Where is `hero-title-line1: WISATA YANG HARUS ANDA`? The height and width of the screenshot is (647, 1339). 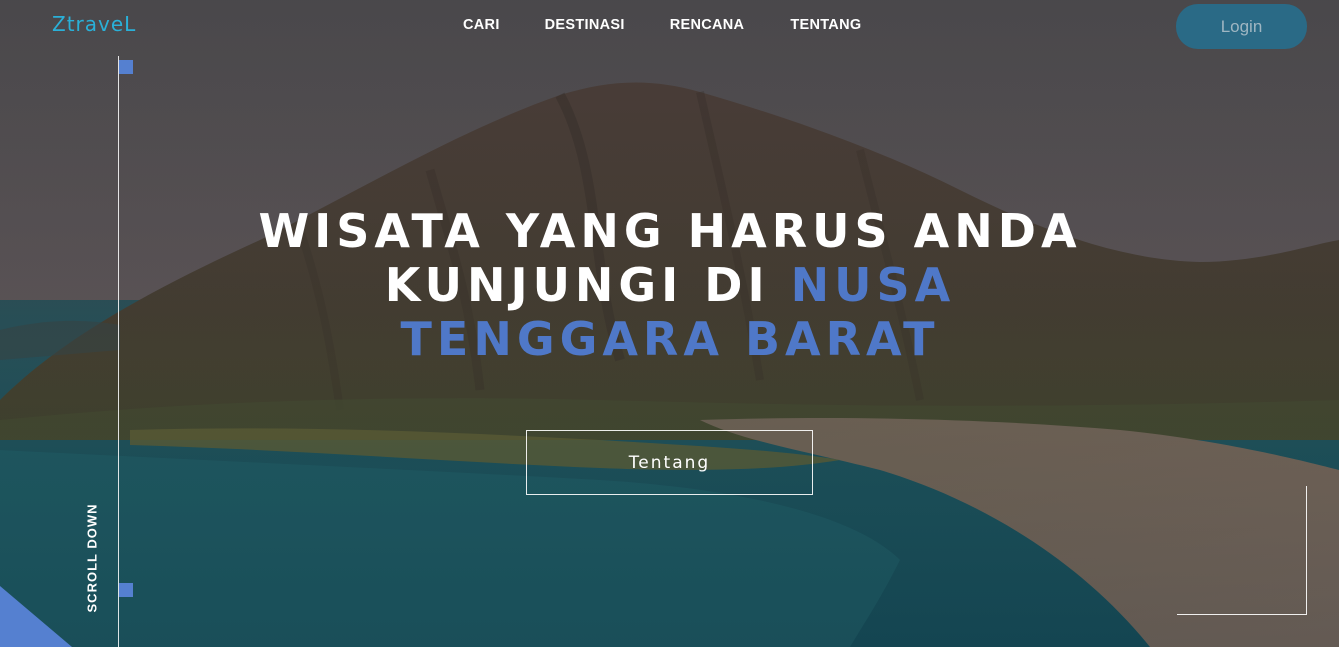
hero-title-line1: WISATA YANG HARUS ANDA is located at coordinates (670, 231).